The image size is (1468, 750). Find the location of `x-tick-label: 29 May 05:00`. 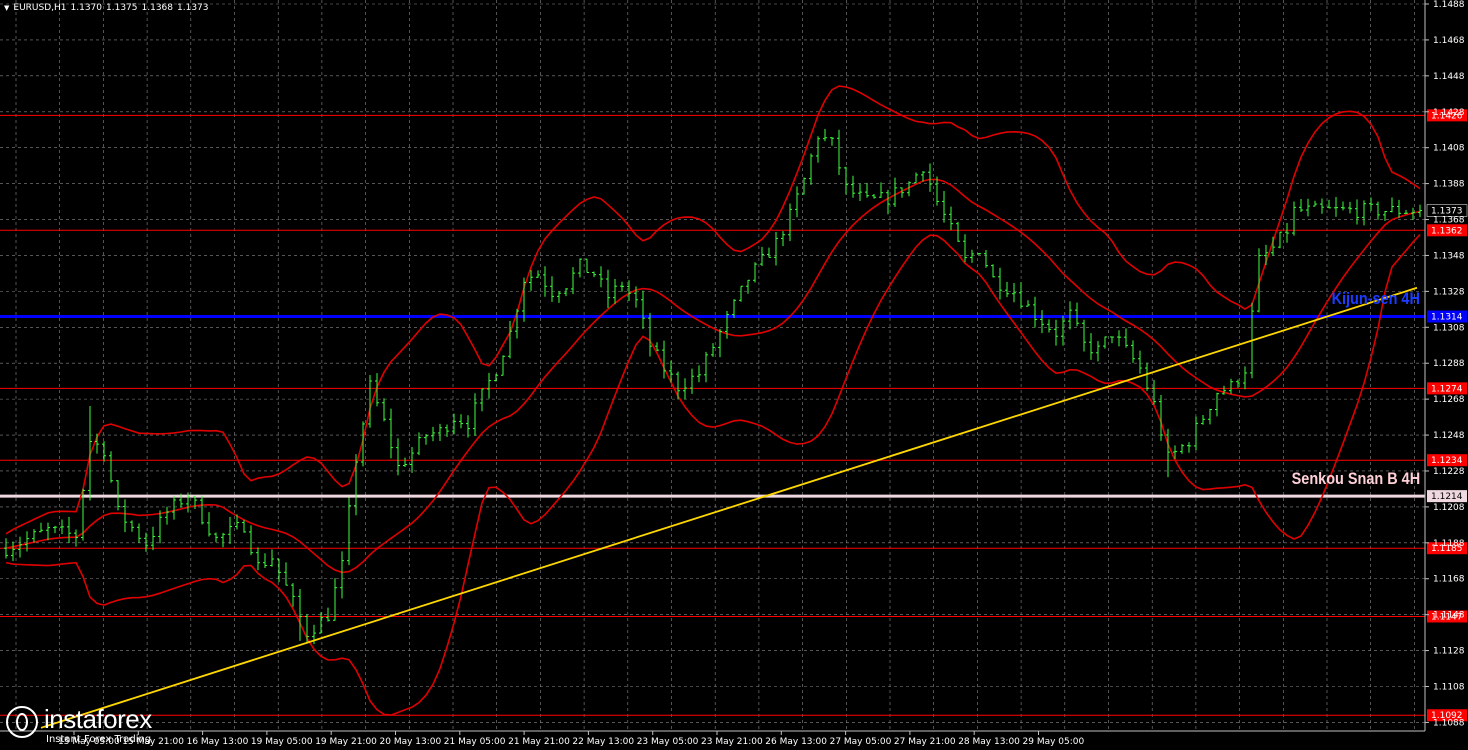

x-tick-label: 29 May 05:00 is located at coordinates (1054, 742).